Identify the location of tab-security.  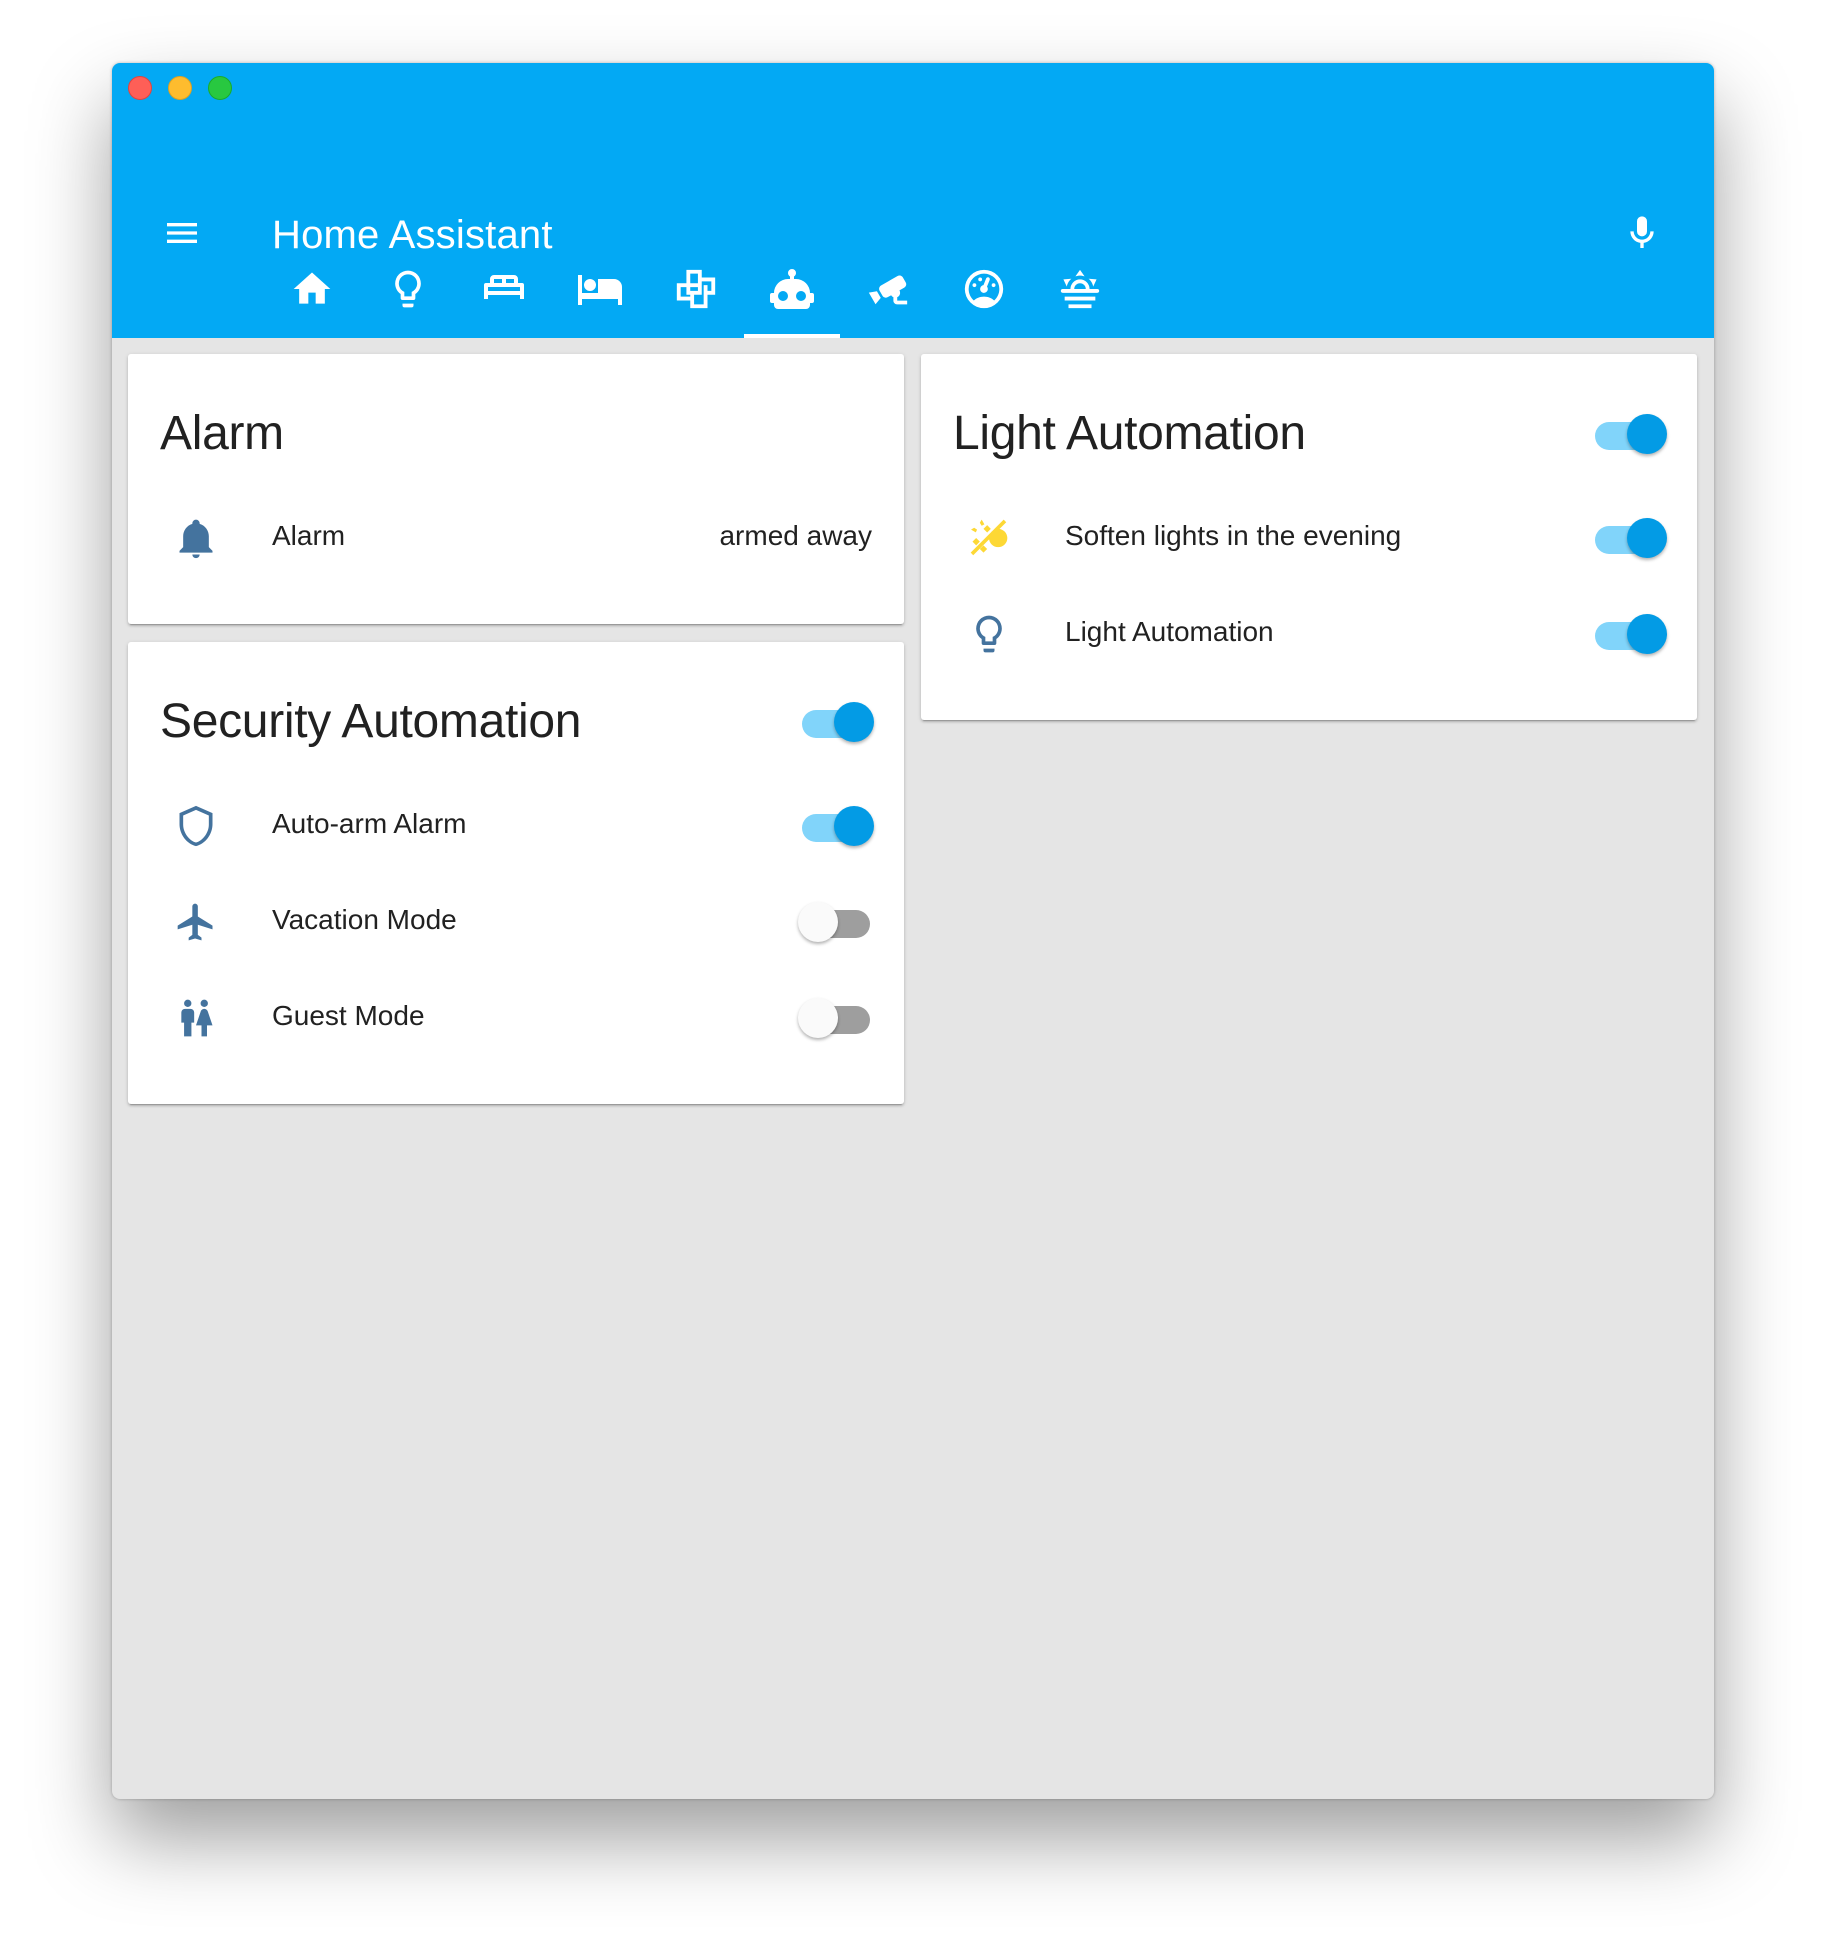
(888, 289).